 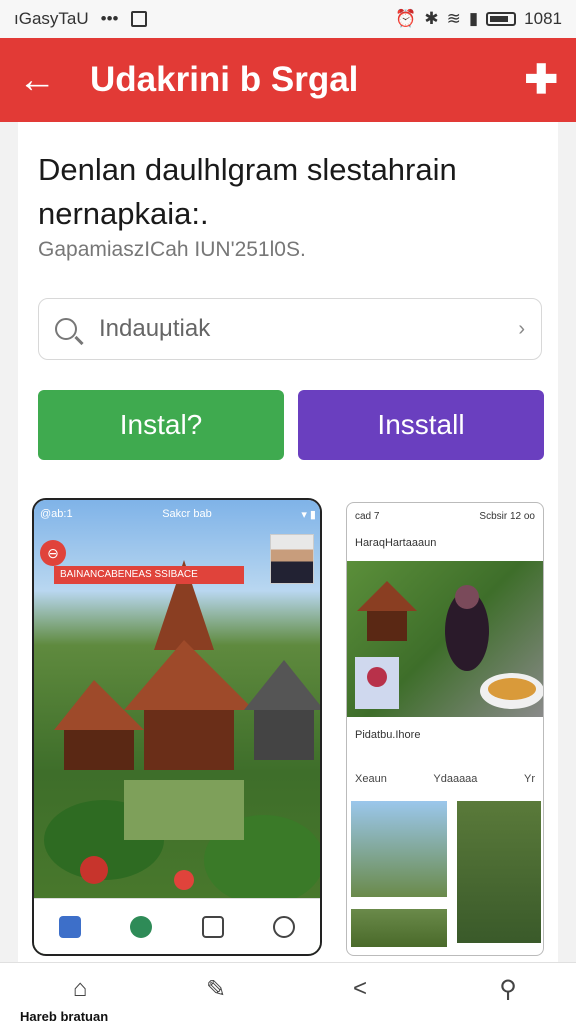 What do you see at coordinates (141, 926) in the screenshot?
I see `preview-route-icon` at bounding box center [141, 926].